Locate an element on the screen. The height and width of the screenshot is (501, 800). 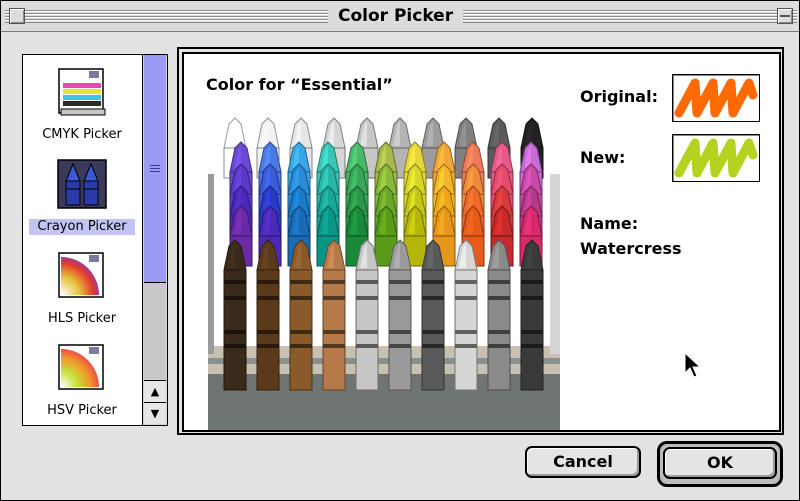
picker-item-cmyk: CMYK Picker is located at coordinates (82, 107).